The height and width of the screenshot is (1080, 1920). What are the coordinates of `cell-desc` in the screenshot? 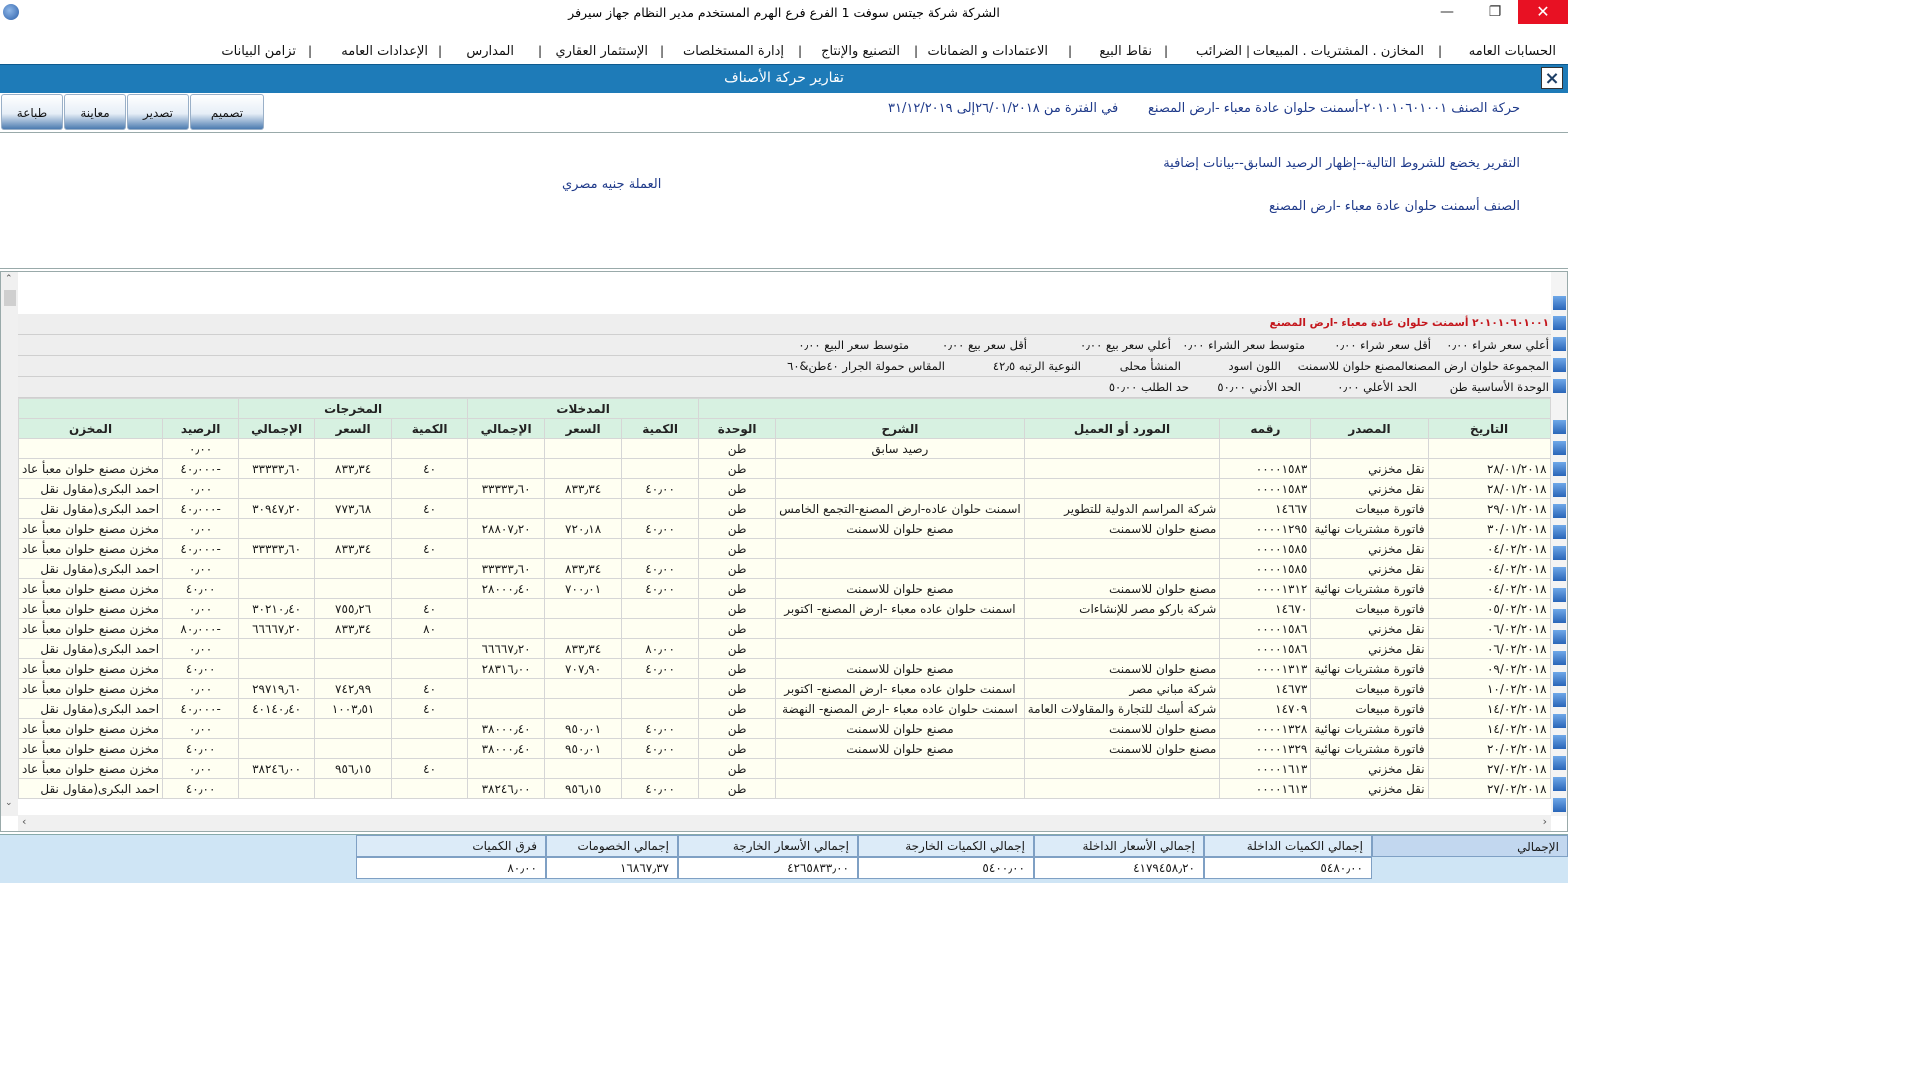 It's located at (900, 468).